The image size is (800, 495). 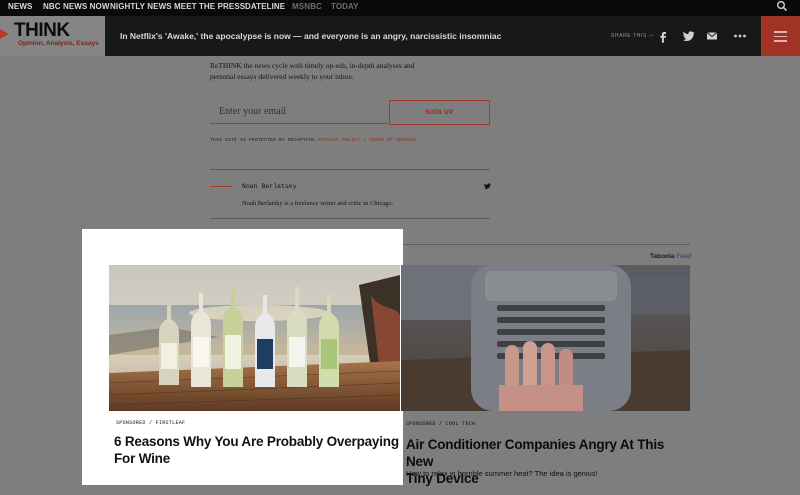 I want to click on taboola-feed-label: Taboola Feed, so click(x=670, y=256).